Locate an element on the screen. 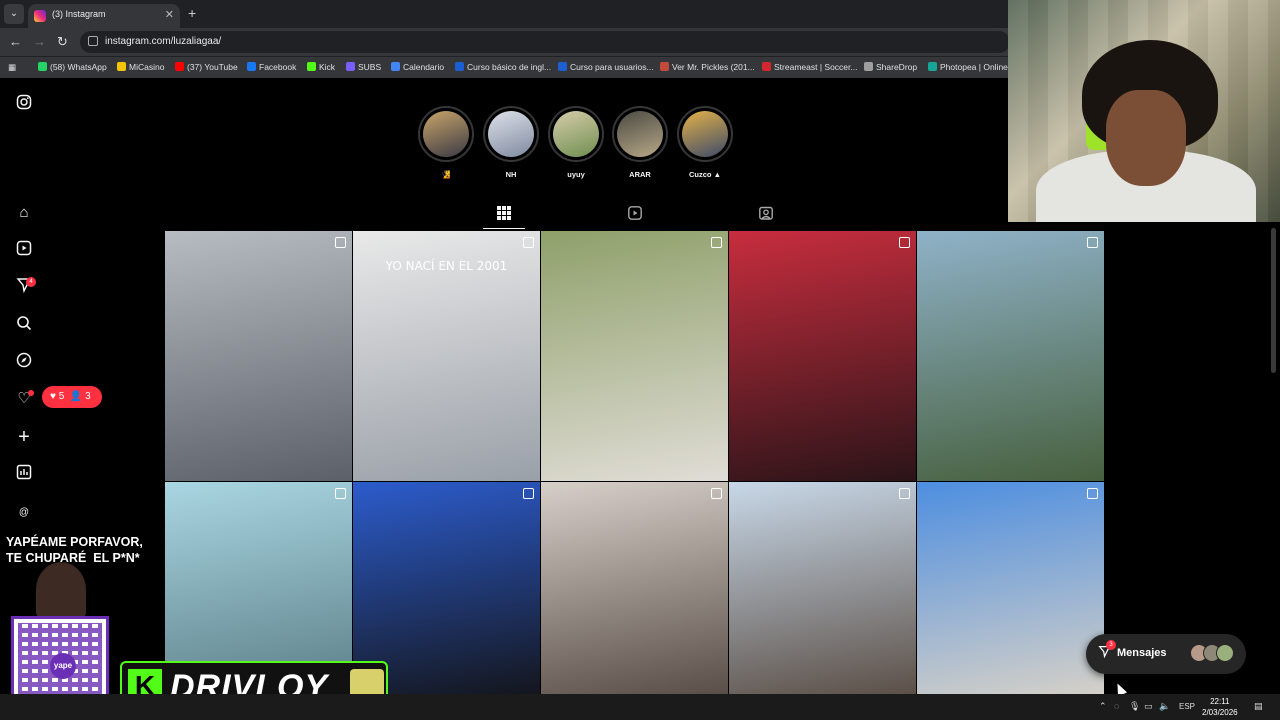 This screenshot has width=1280, height=720. activity-popup: ♥ 5 👤 3 is located at coordinates (72, 397).